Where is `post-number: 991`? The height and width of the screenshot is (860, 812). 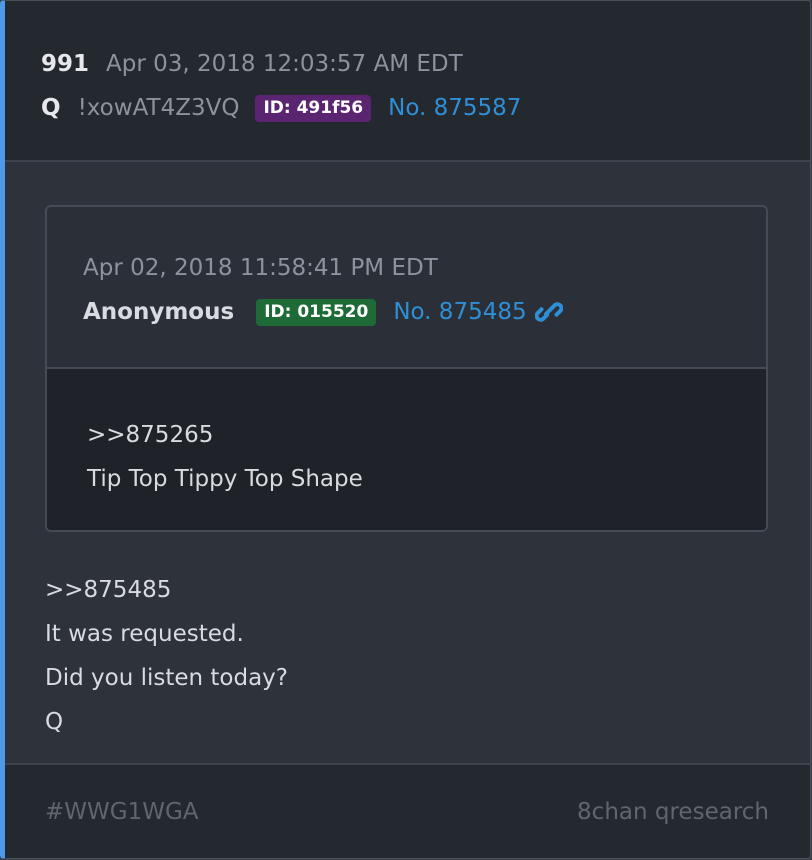 post-number: 991 is located at coordinates (65, 64).